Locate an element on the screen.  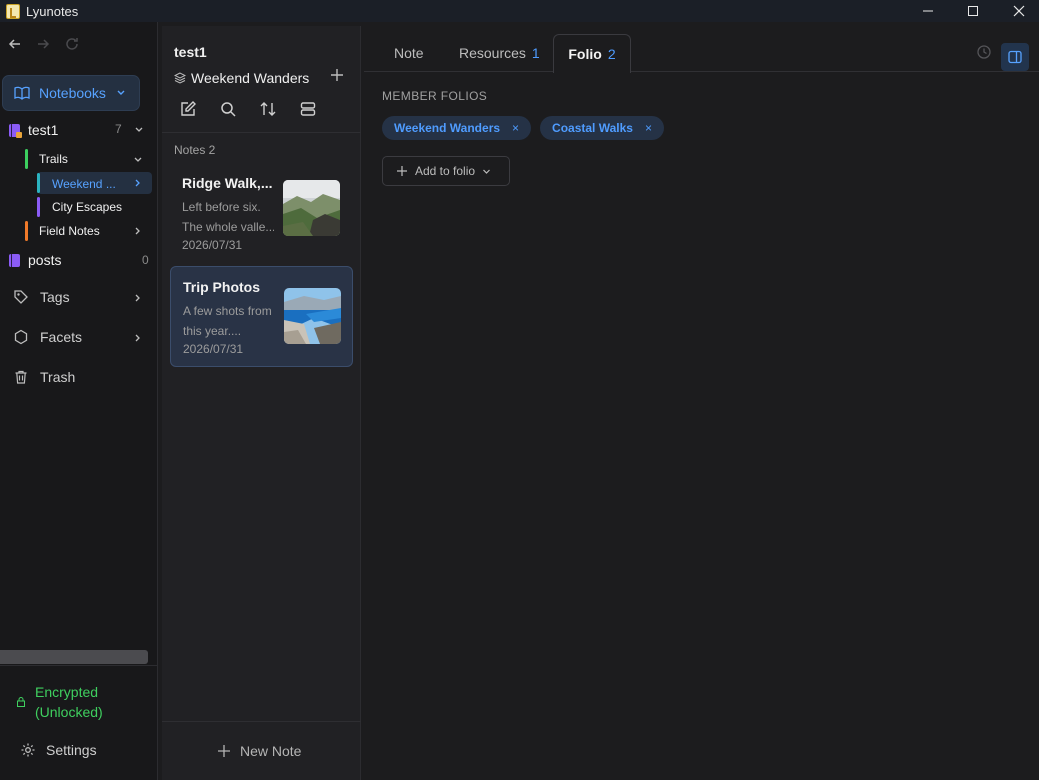
encryption-status-line2: (Unlocked) is located at coordinates (69, 712).